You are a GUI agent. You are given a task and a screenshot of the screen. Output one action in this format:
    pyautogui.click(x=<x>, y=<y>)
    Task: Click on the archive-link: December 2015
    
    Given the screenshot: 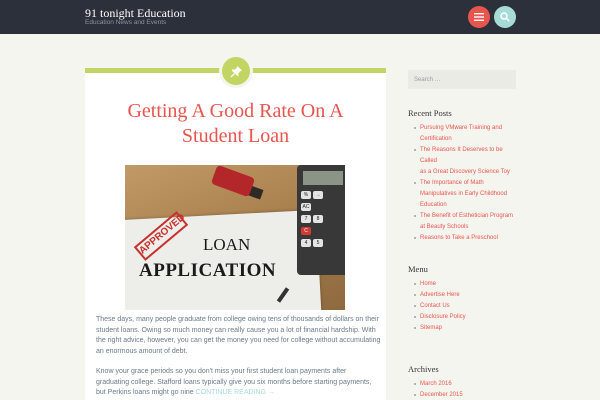 What is the action you would take?
    pyautogui.click(x=438, y=395)
    